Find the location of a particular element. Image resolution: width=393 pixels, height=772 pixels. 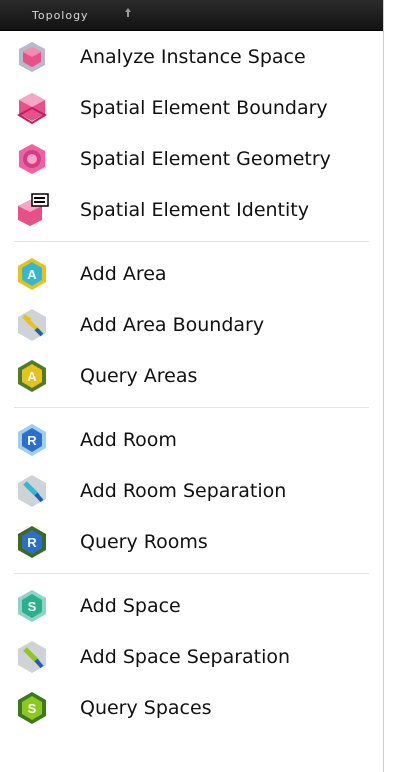

add-space-icon: S is located at coordinates (32, 605).